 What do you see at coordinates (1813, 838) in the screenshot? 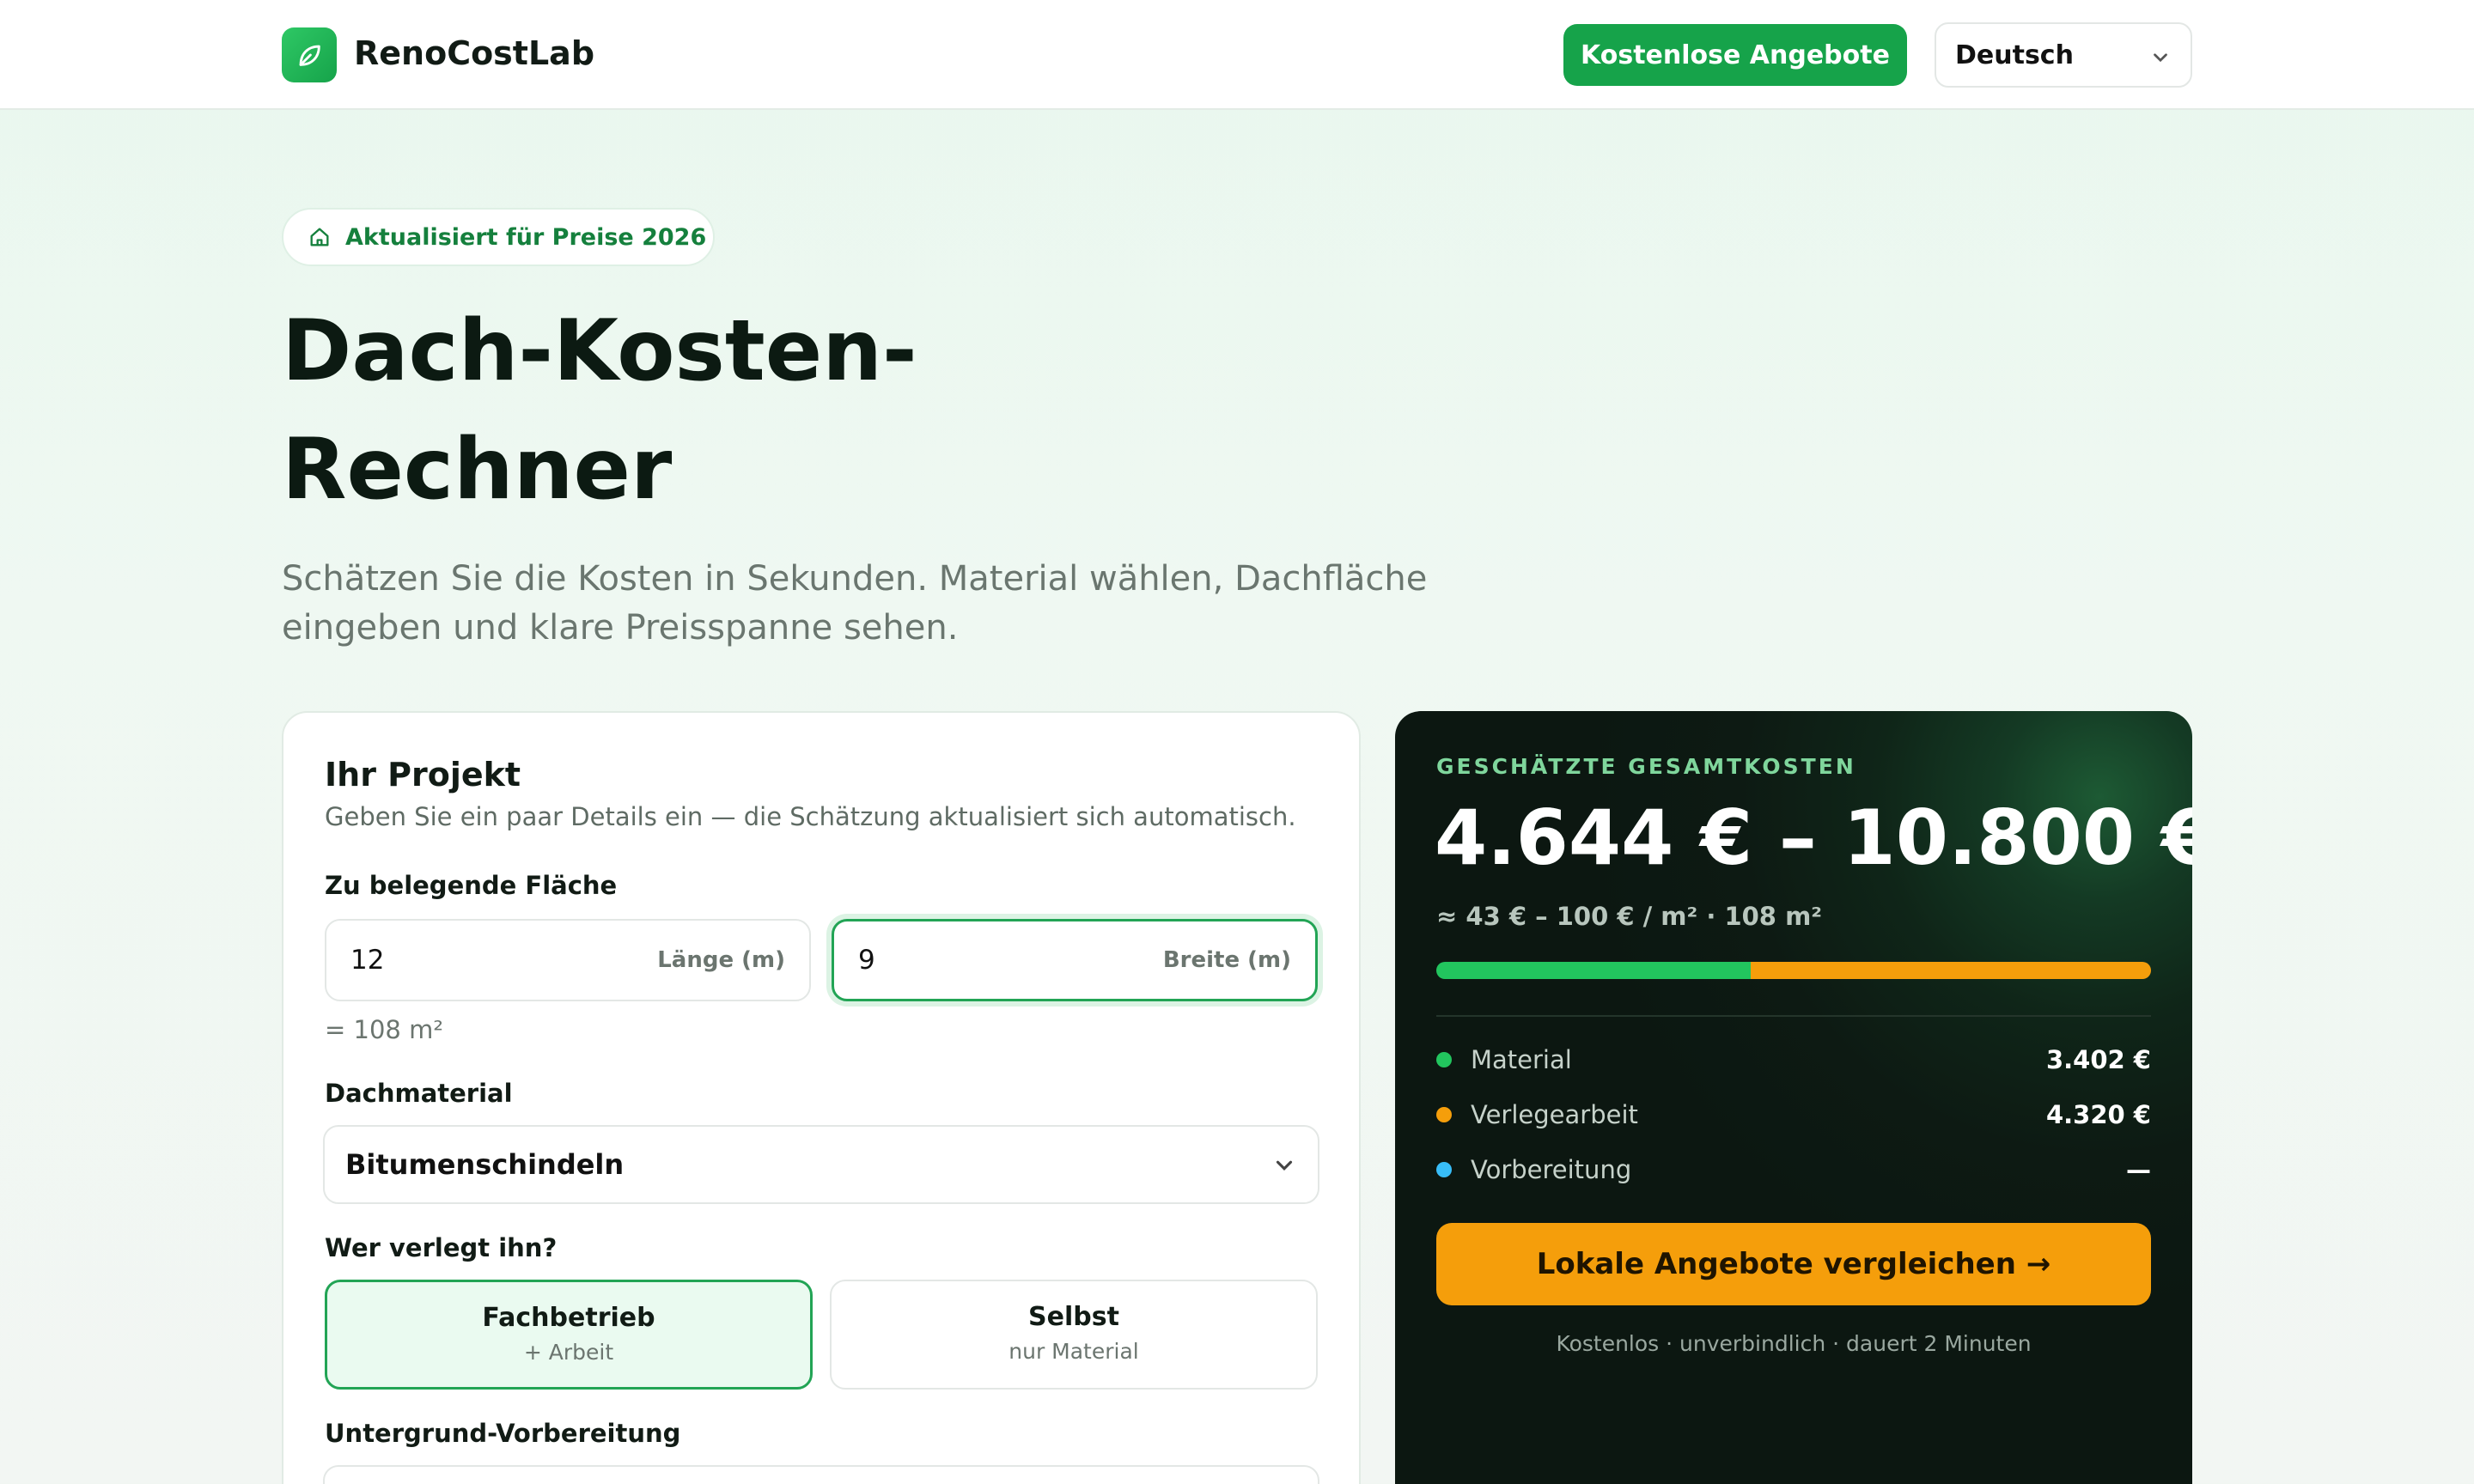
I see `cost-range: 4.644 € – 10.800 €` at bounding box center [1813, 838].